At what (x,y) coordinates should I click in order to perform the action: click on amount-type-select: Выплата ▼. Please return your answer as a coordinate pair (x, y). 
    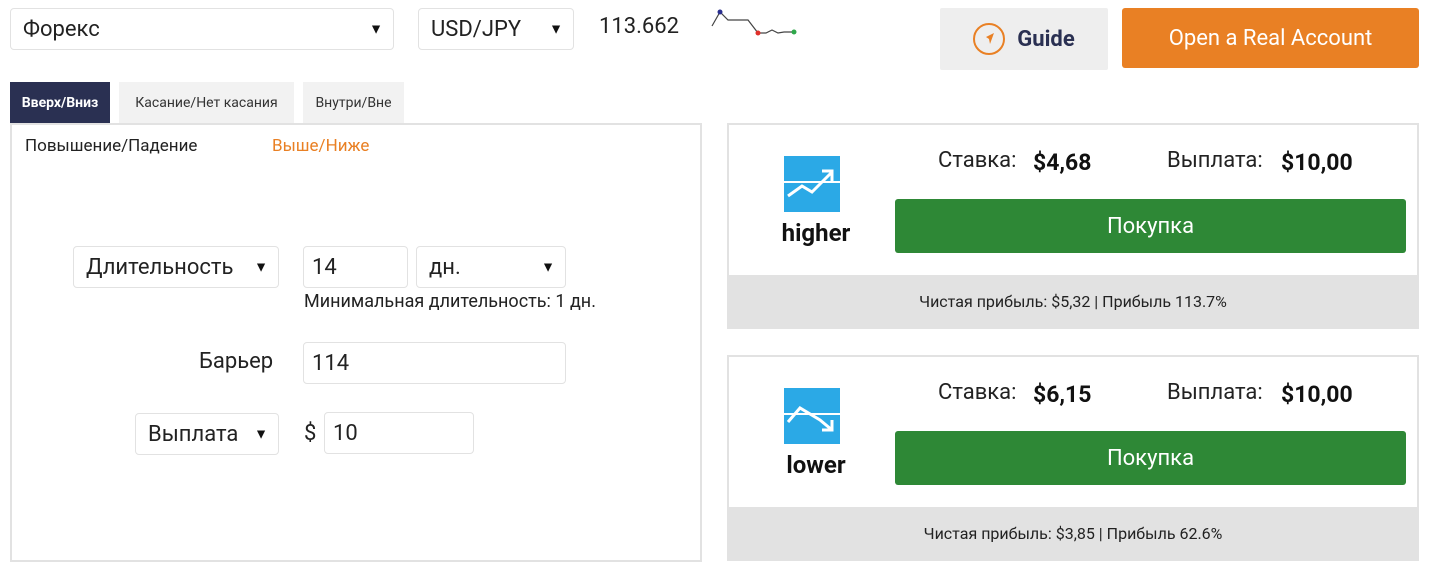
    Looking at the image, I should click on (207, 434).